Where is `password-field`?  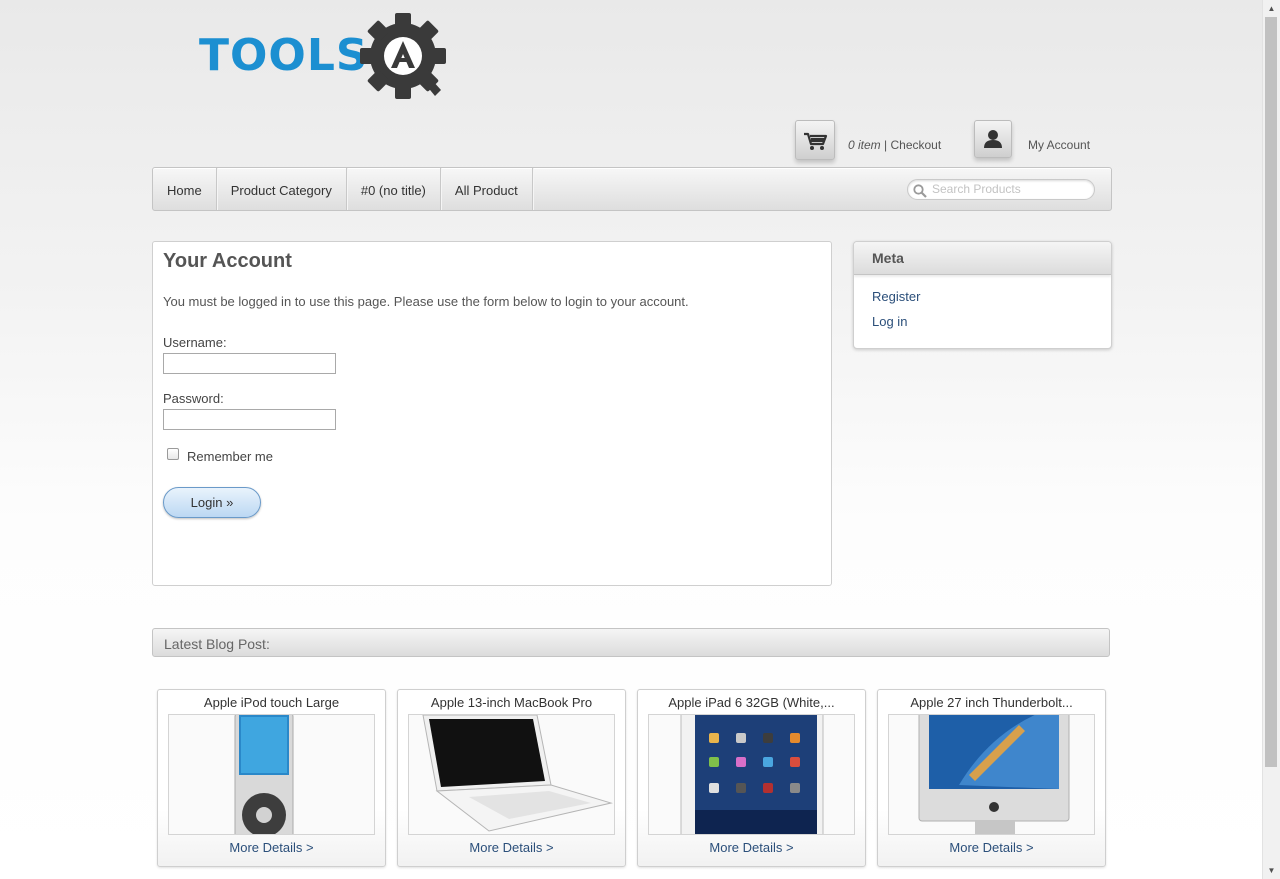 password-field is located at coordinates (249, 419).